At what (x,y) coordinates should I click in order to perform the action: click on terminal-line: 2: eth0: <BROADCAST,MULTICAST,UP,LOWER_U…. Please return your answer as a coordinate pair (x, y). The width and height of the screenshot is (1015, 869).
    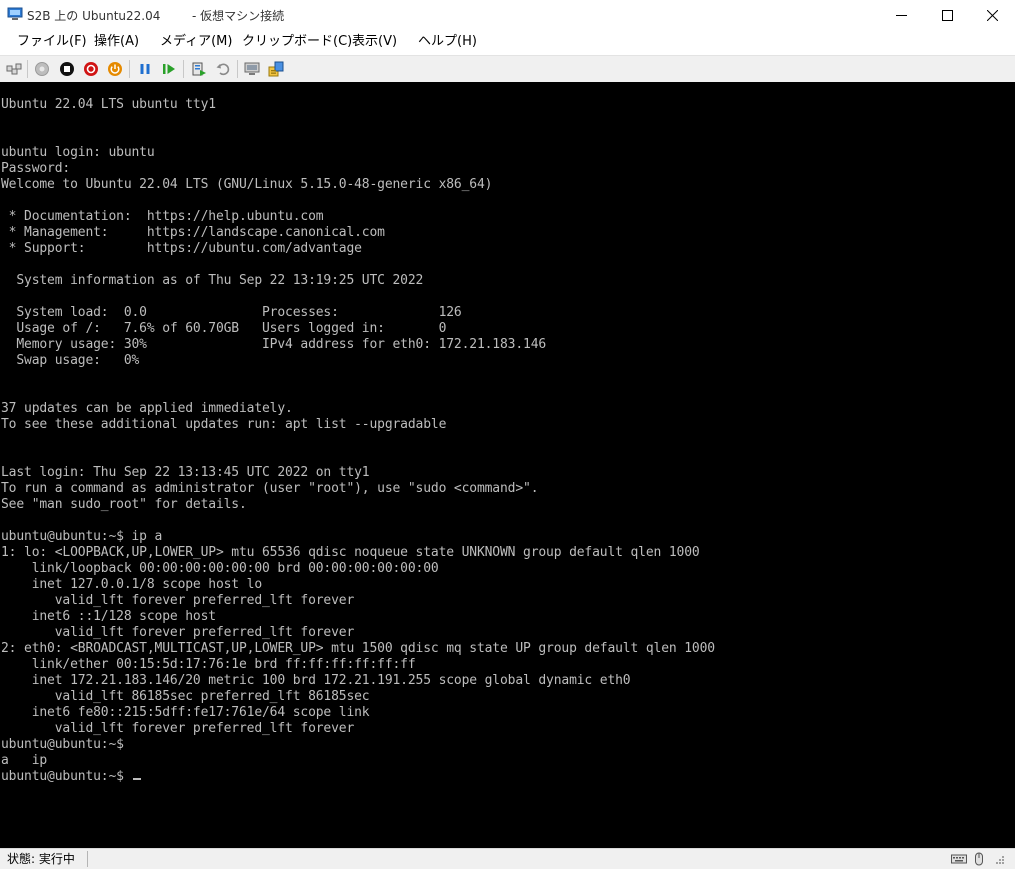
    Looking at the image, I should click on (358, 648).